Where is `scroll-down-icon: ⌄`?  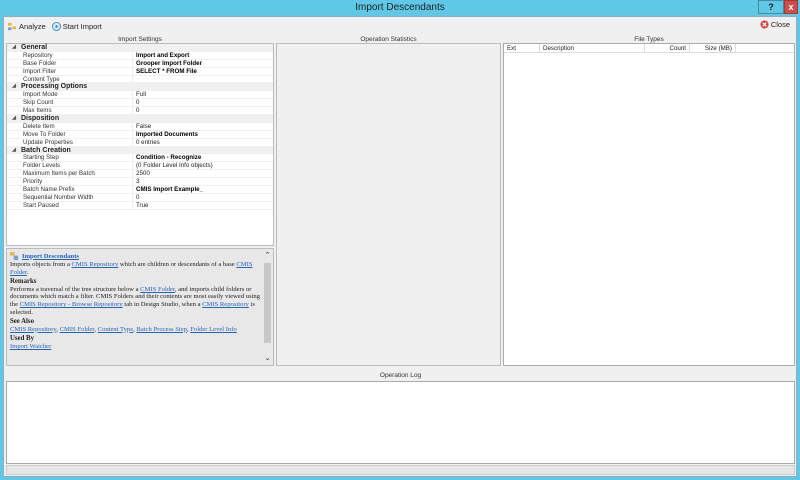
scroll-down-icon: ⌄ is located at coordinates (267, 359).